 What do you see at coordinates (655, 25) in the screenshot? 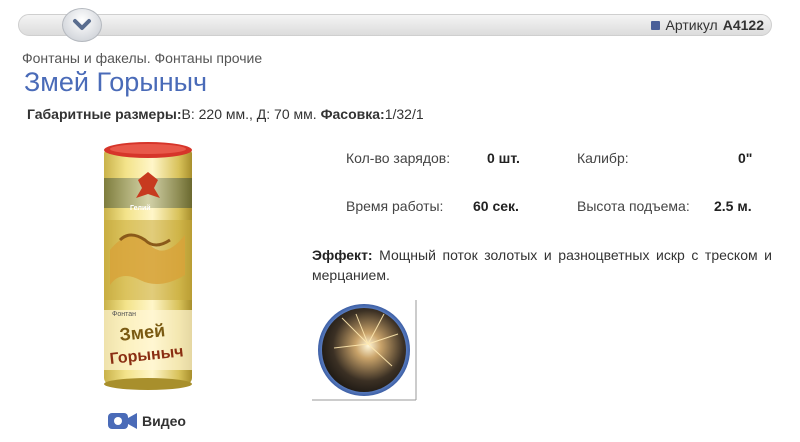
I see `bullet-square-icon` at bounding box center [655, 25].